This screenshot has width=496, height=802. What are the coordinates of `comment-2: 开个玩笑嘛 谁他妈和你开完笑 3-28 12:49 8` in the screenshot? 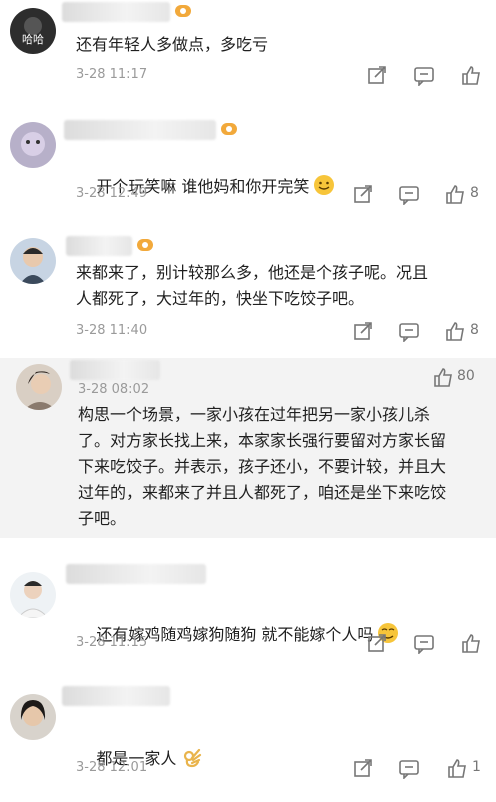 It's located at (248, 167).